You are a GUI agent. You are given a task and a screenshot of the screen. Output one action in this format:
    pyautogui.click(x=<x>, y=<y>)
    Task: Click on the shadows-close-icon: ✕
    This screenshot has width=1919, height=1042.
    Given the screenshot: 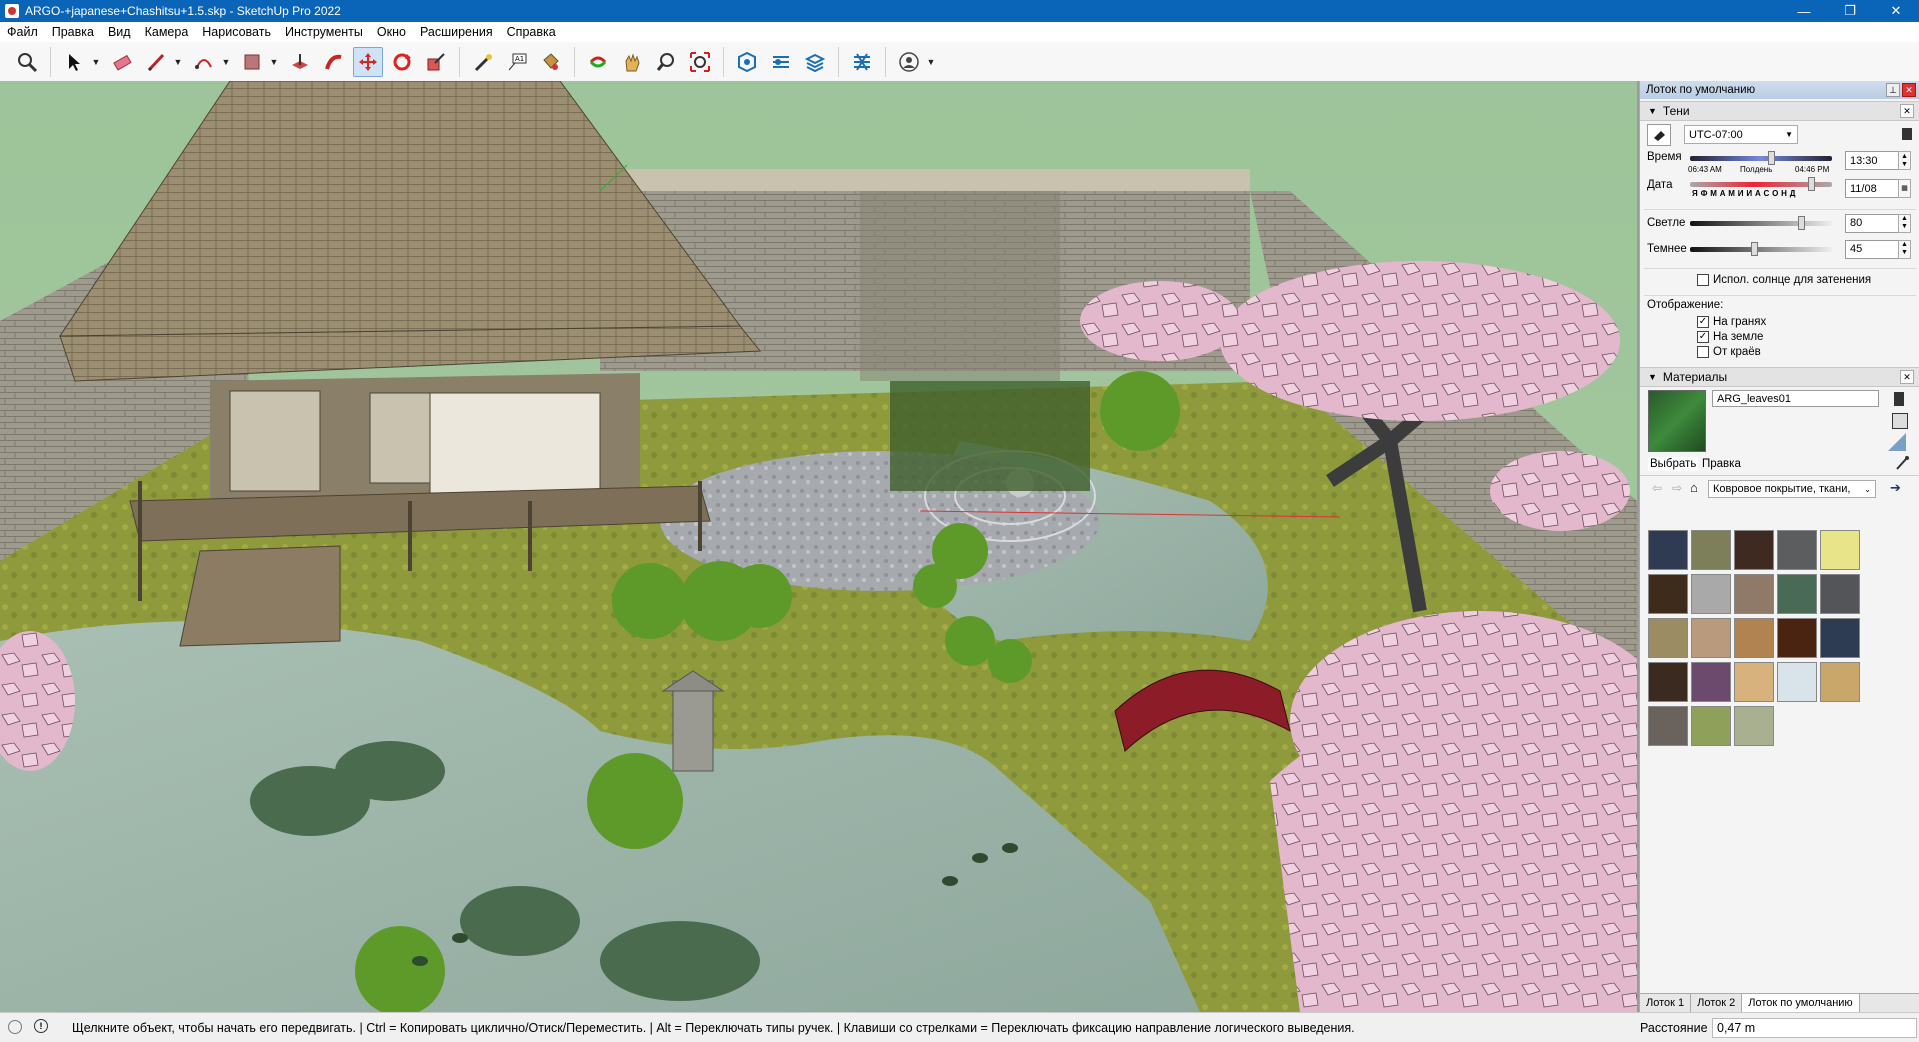 What is the action you would take?
    pyautogui.click(x=1907, y=111)
    